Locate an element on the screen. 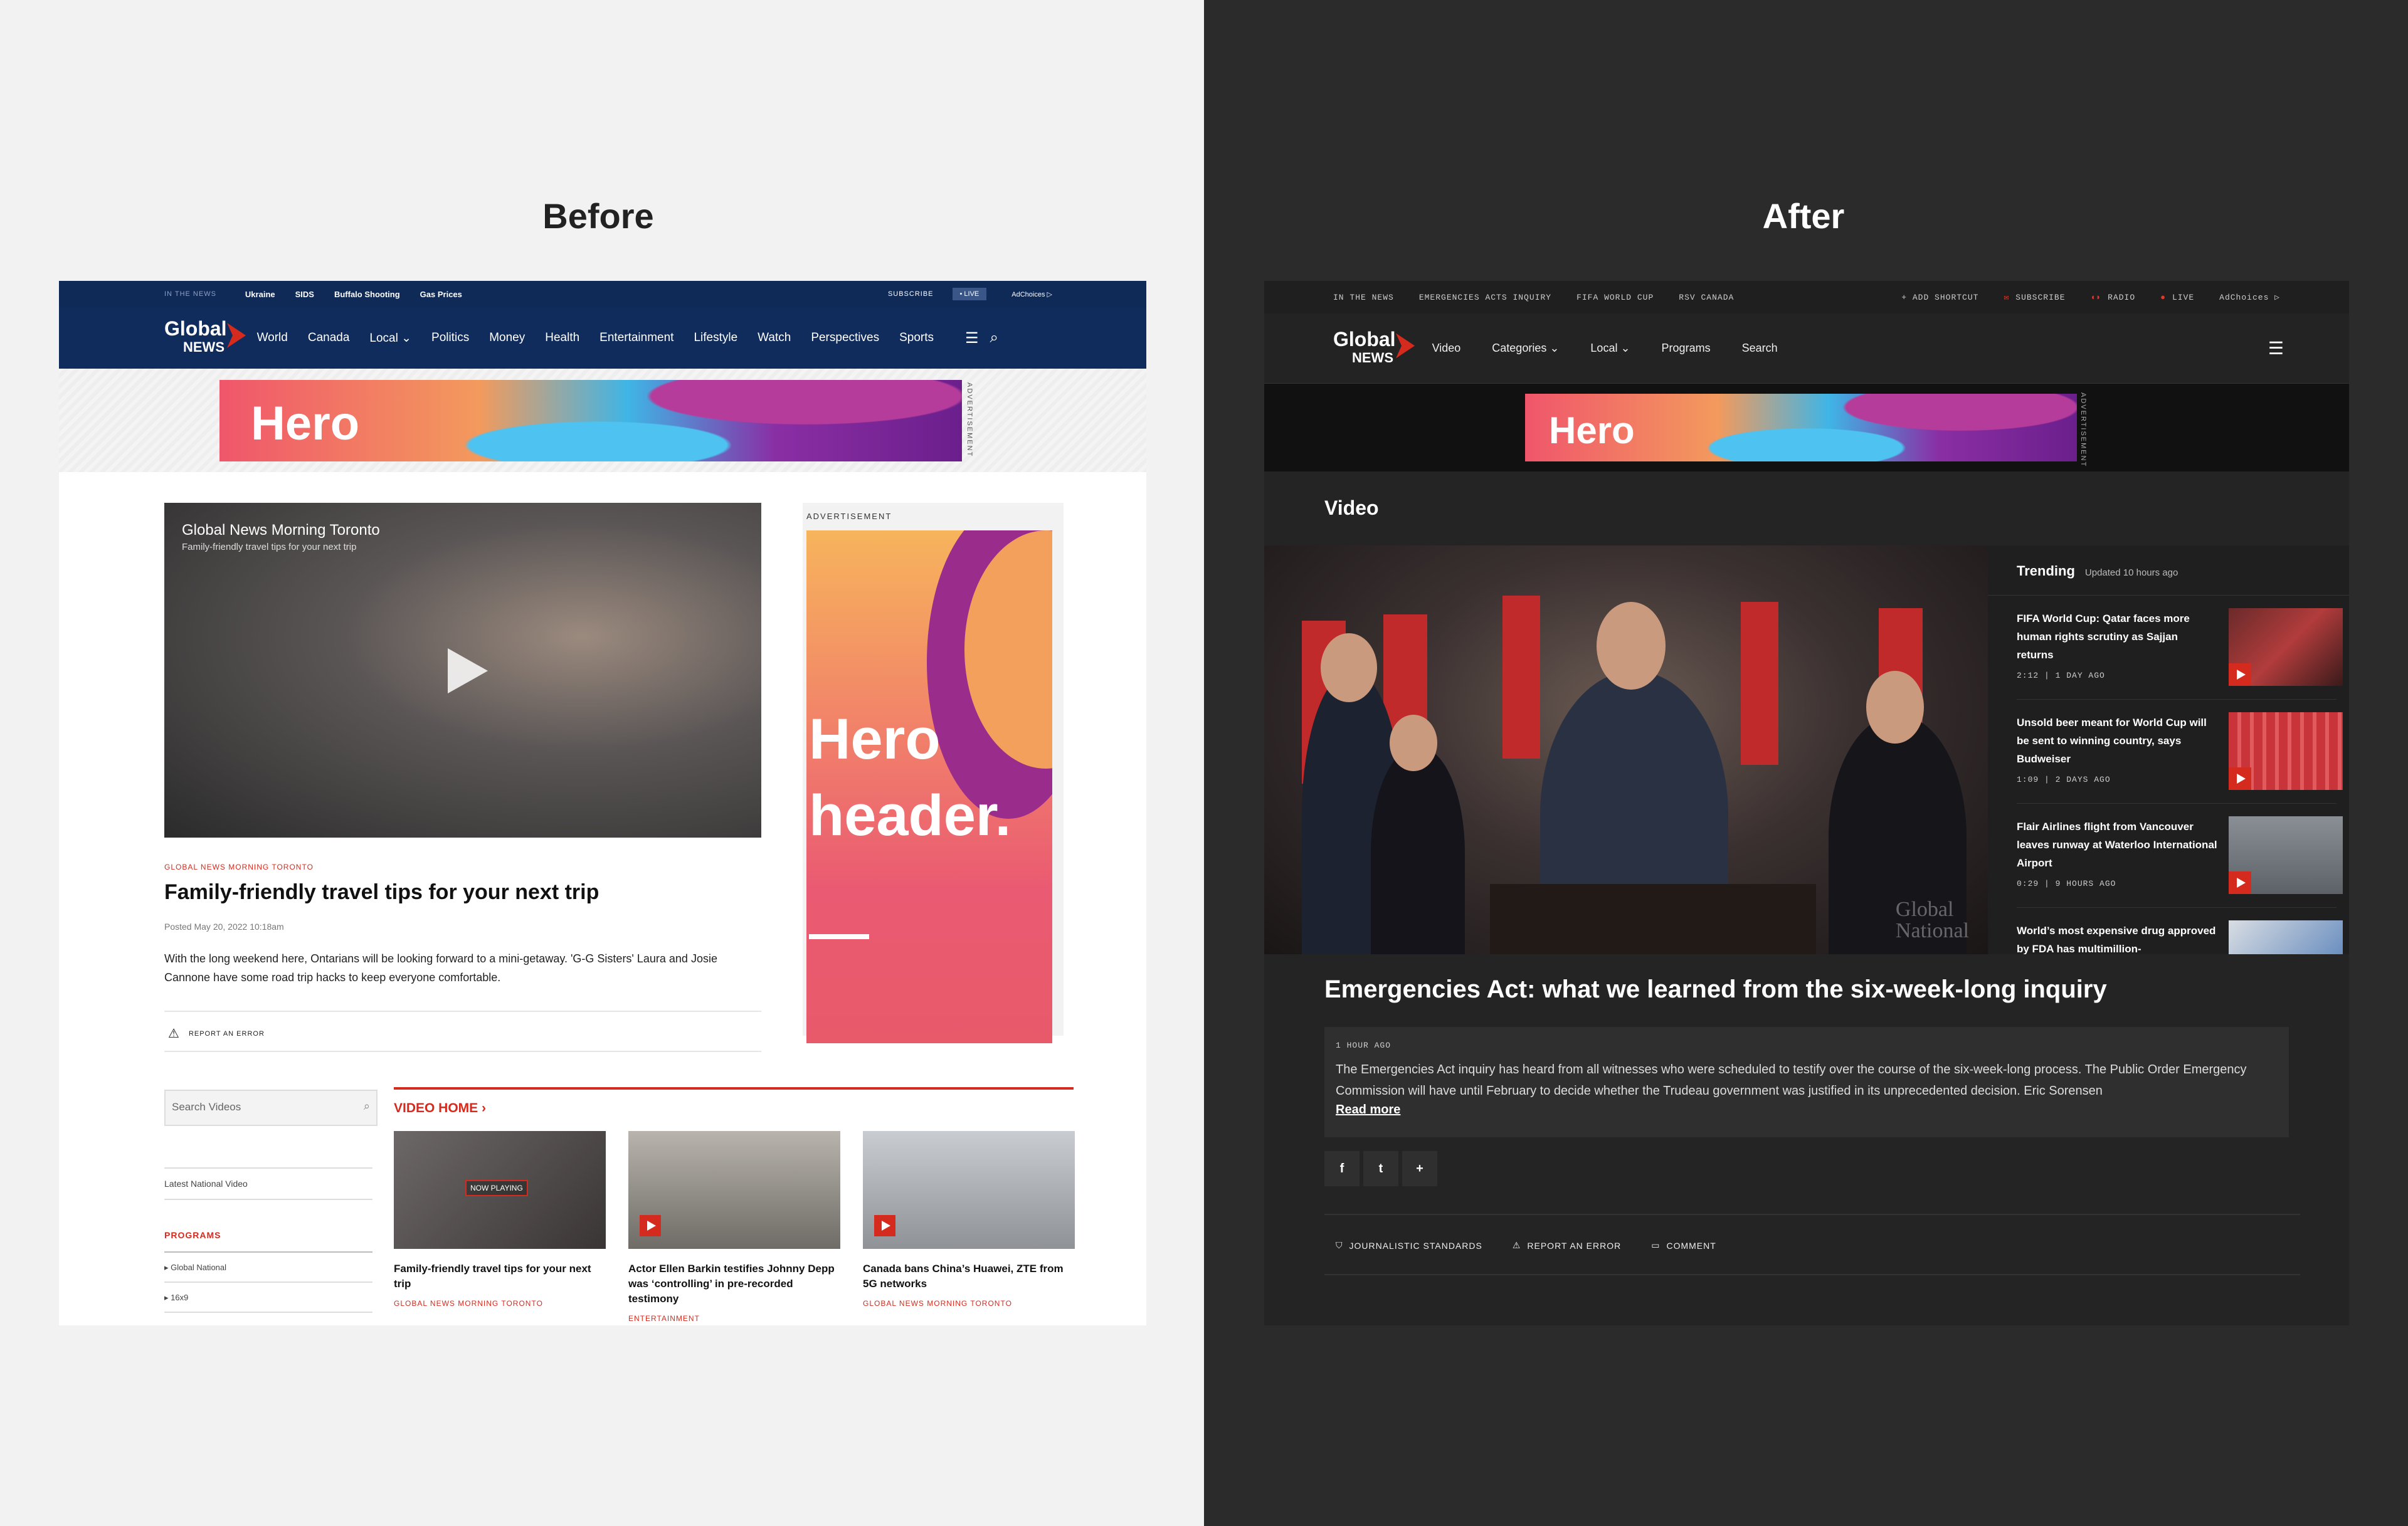 The width and height of the screenshot is (2408, 1526). nav-item: Canada is located at coordinates (329, 338).